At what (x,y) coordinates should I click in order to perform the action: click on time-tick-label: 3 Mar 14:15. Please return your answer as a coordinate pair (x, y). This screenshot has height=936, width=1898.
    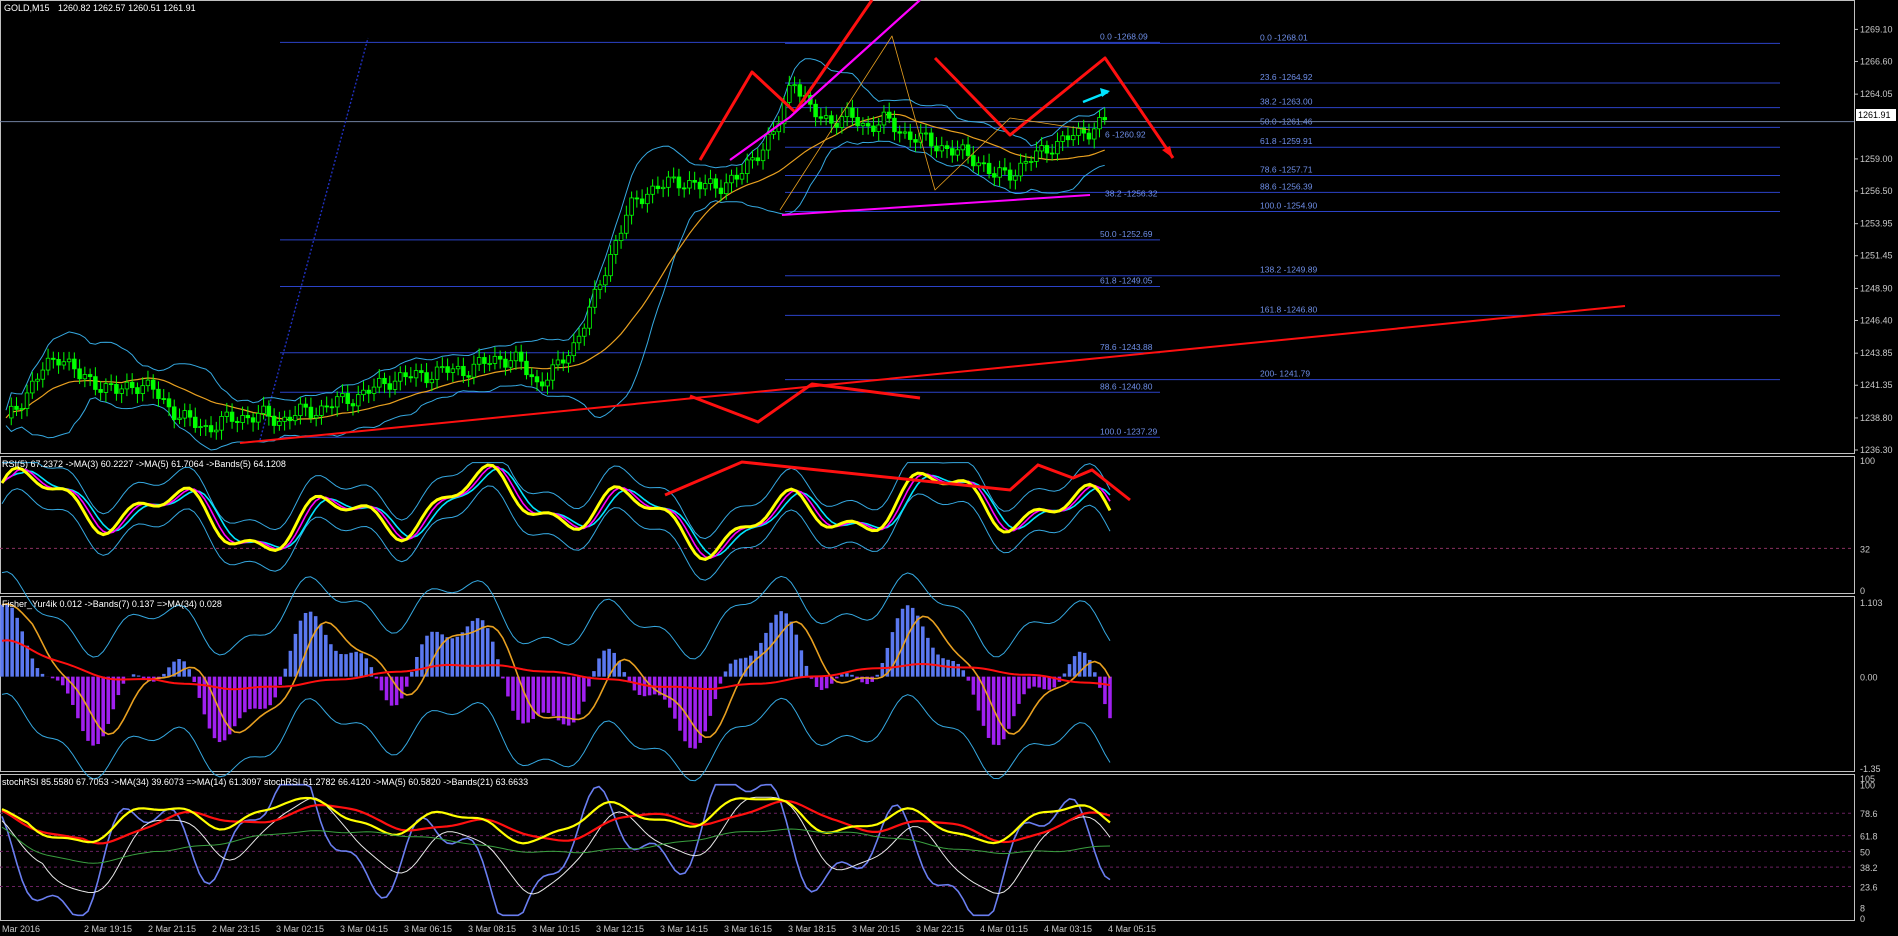
    Looking at the image, I should click on (684, 929).